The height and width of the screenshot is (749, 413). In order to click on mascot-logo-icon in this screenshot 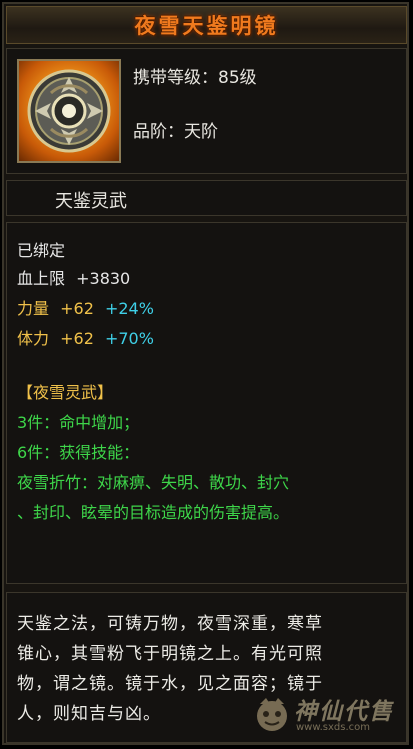, I will do `click(272, 714)`.